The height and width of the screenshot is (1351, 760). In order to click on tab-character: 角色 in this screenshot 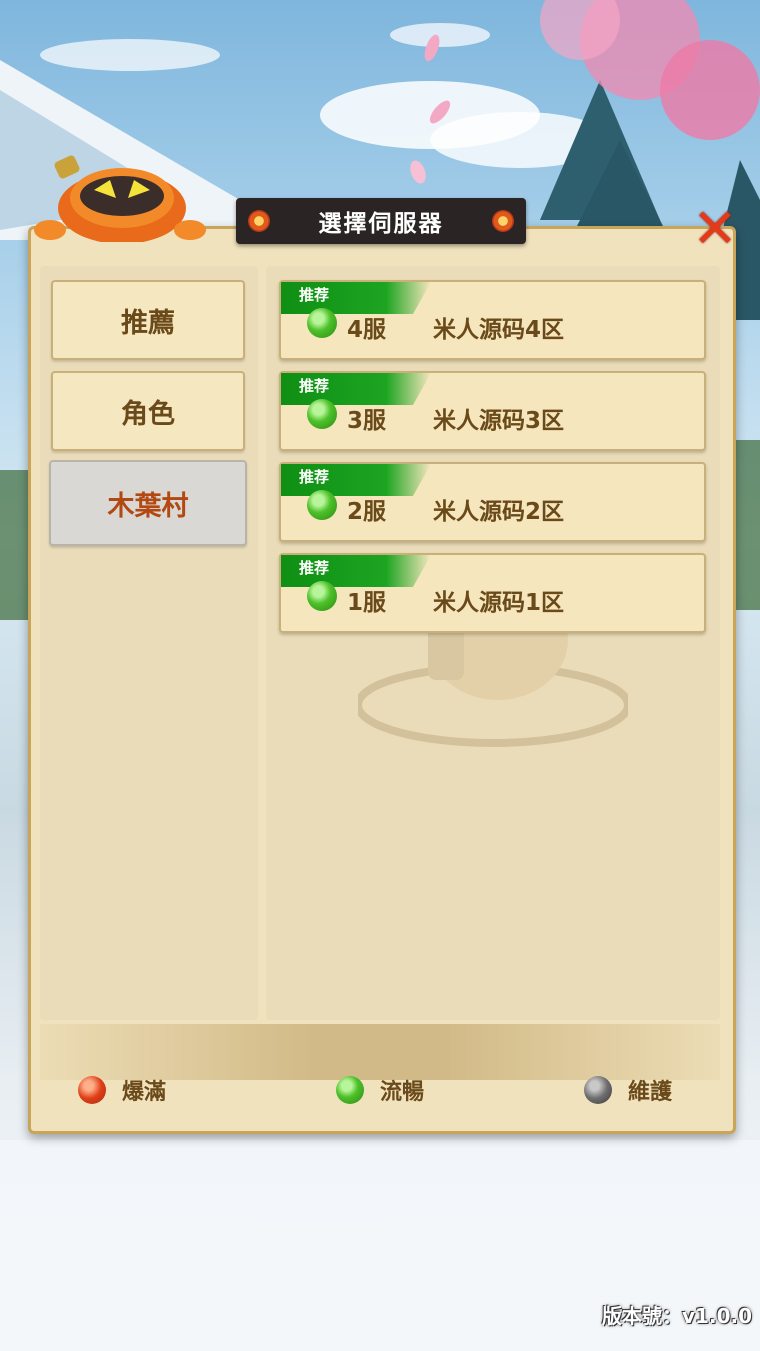, I will do `click(148, 411)`.